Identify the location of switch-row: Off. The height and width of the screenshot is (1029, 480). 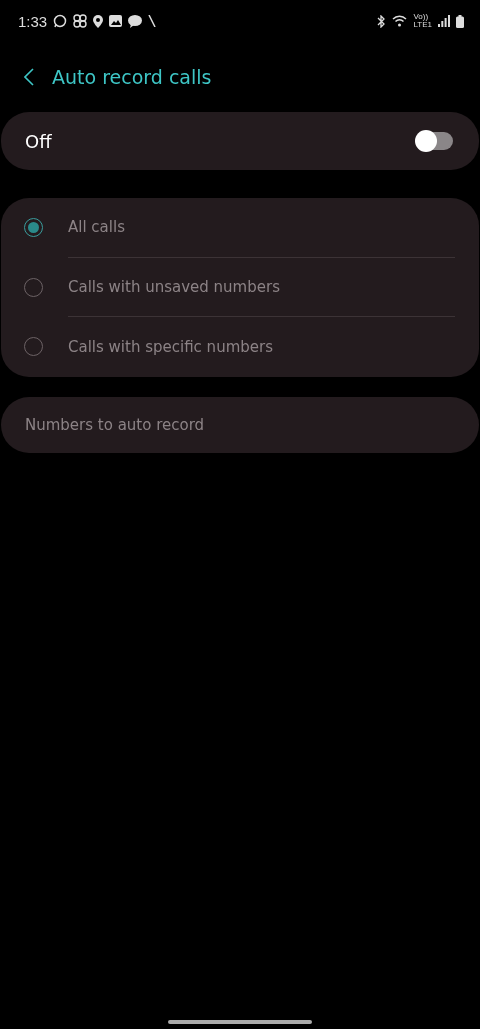
(240, 141).